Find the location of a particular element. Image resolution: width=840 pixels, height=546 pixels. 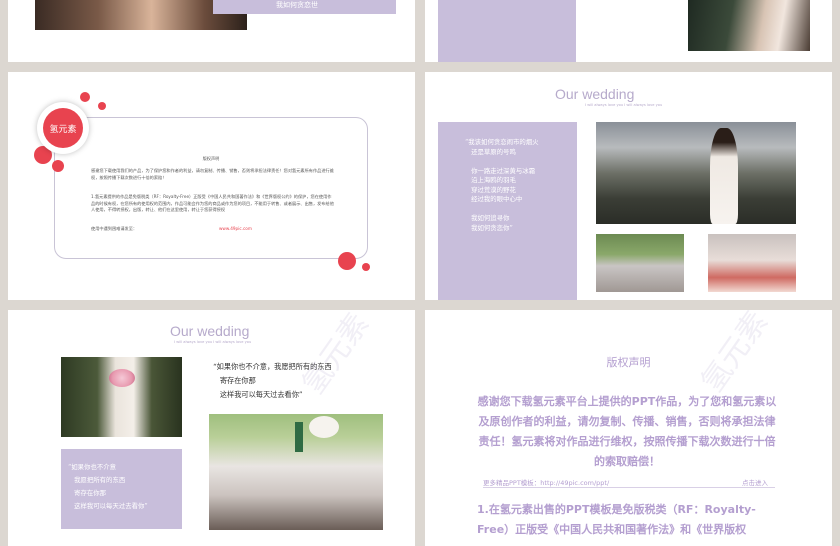

top-left-caption: 我如何贪恋世 is located at coordinates (297, 5).